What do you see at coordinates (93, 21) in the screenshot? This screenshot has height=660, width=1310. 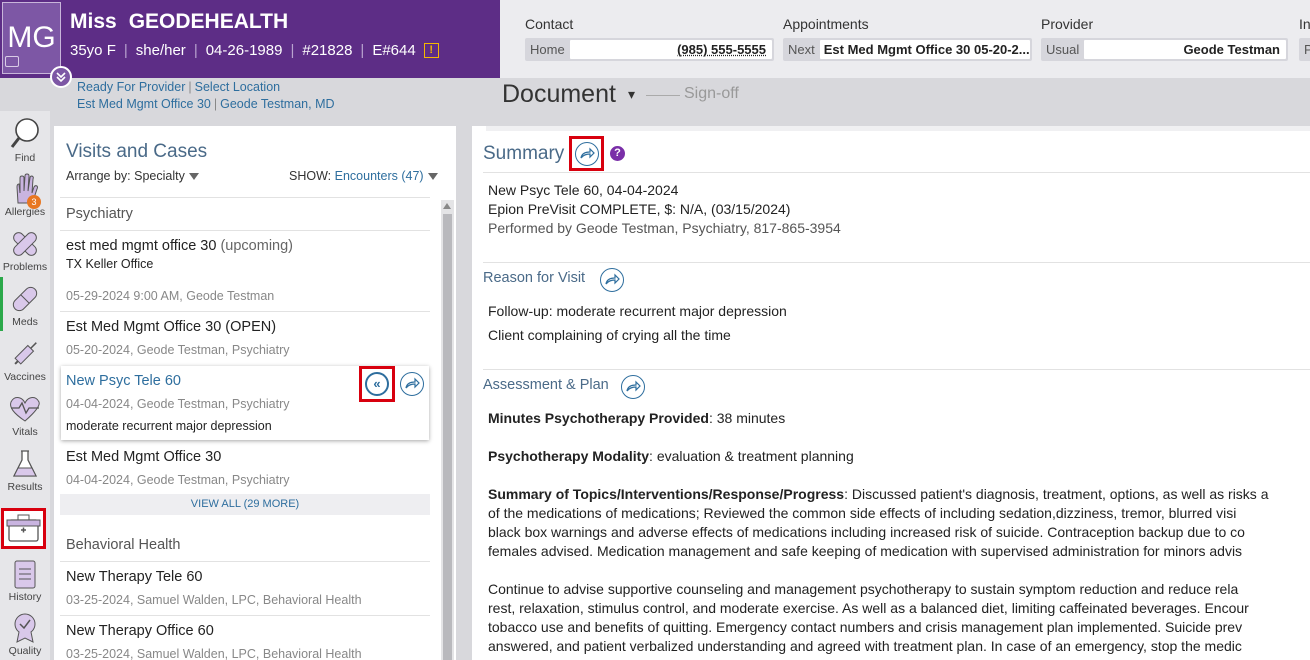 I see `patient-title: Miss` at bounding box center [93, 21].